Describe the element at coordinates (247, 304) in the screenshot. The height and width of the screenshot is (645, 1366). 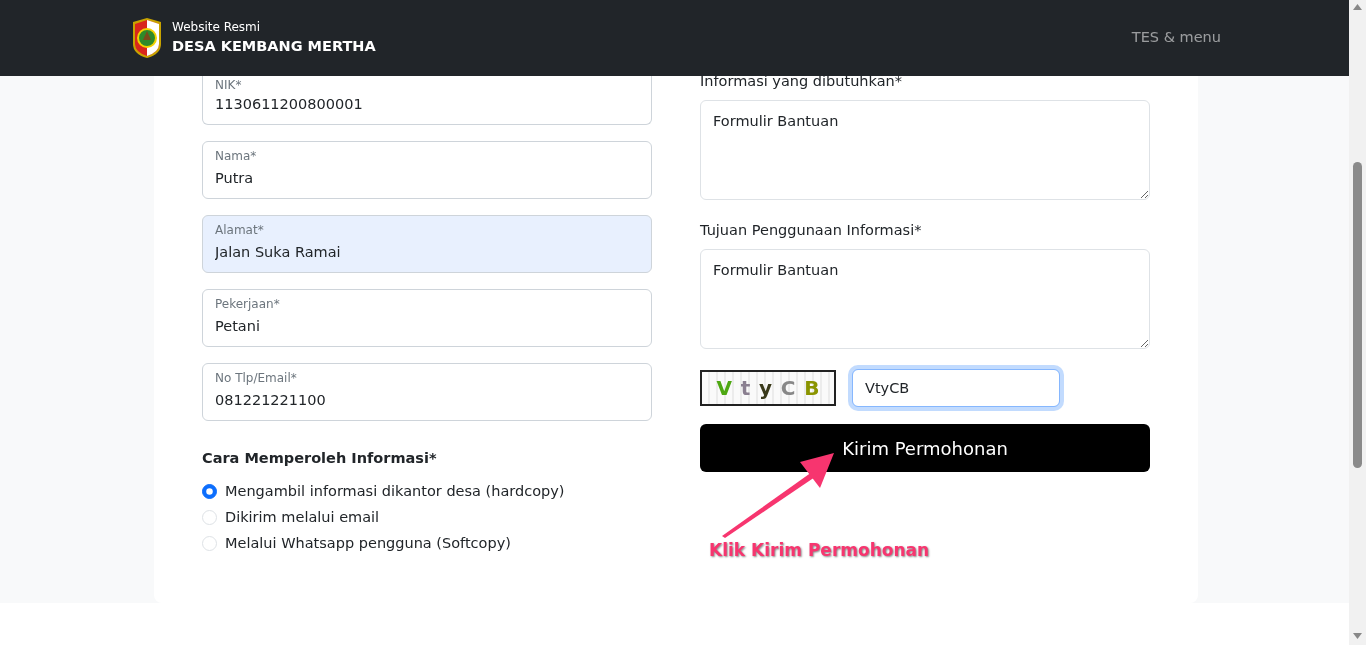
I see `floating-label: Pekerjaan*` at that location.